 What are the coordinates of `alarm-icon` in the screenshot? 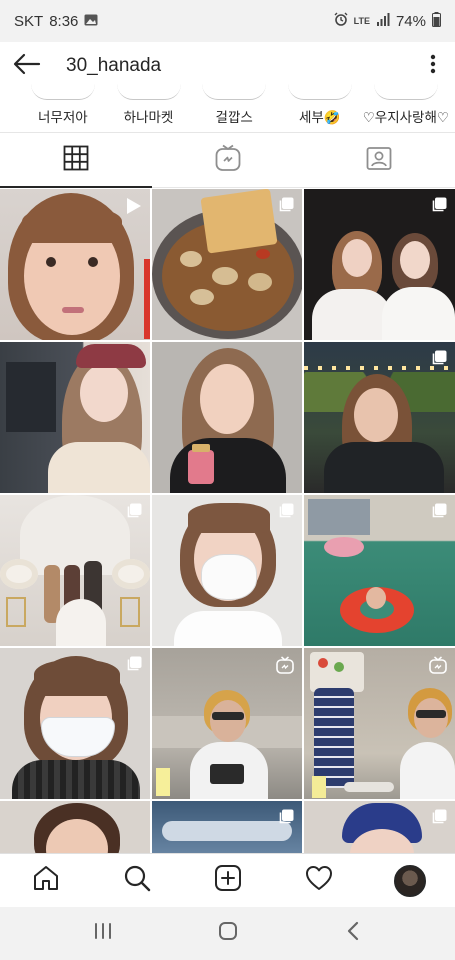 It's located at (341, 21).